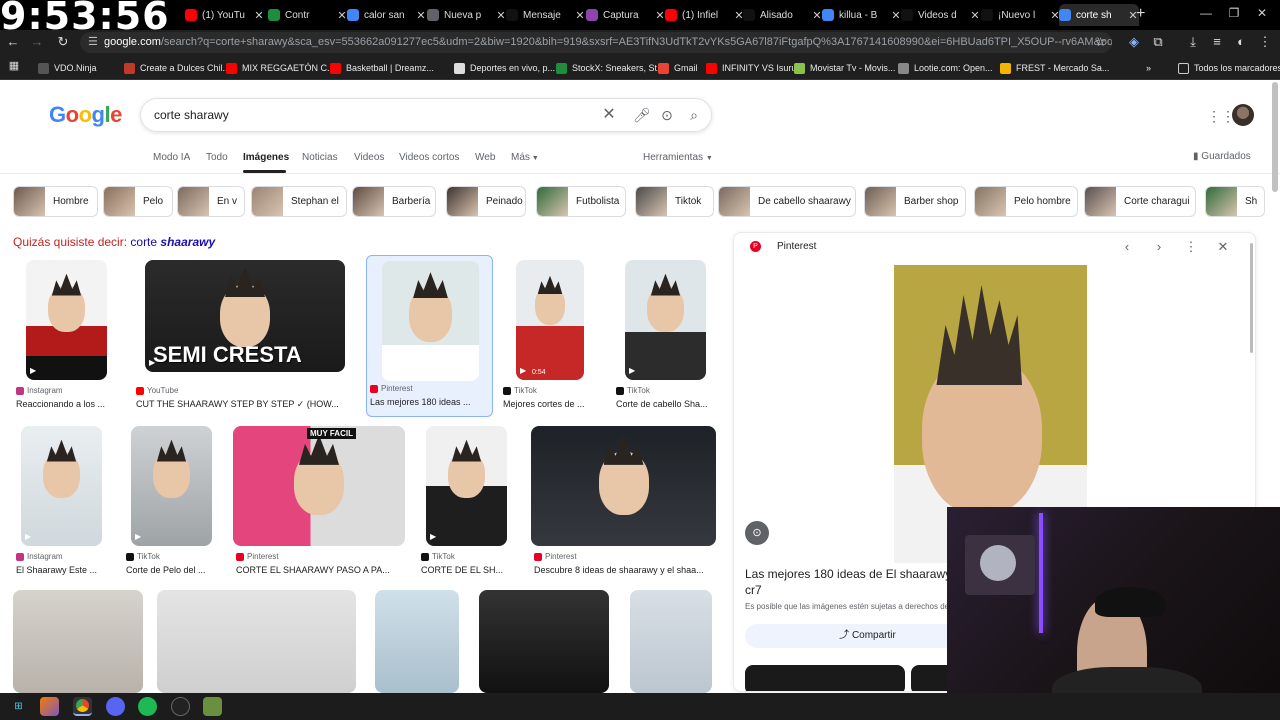 The height and width of the screenshot is (720, 1280). Describe the element at coordinates (609, 115) in the screenshot. I see `clear-icon: ✕` at that location.